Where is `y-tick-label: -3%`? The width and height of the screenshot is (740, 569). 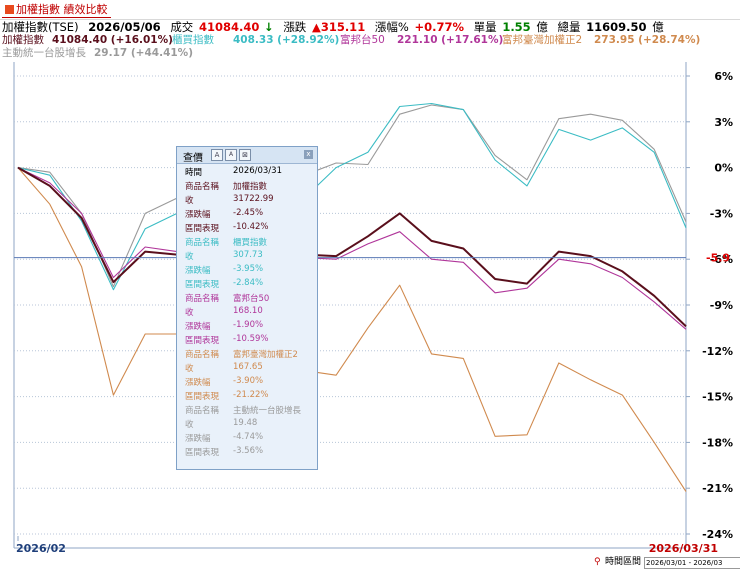
y-tick-label: -3% is located at coordinates (721, 213).